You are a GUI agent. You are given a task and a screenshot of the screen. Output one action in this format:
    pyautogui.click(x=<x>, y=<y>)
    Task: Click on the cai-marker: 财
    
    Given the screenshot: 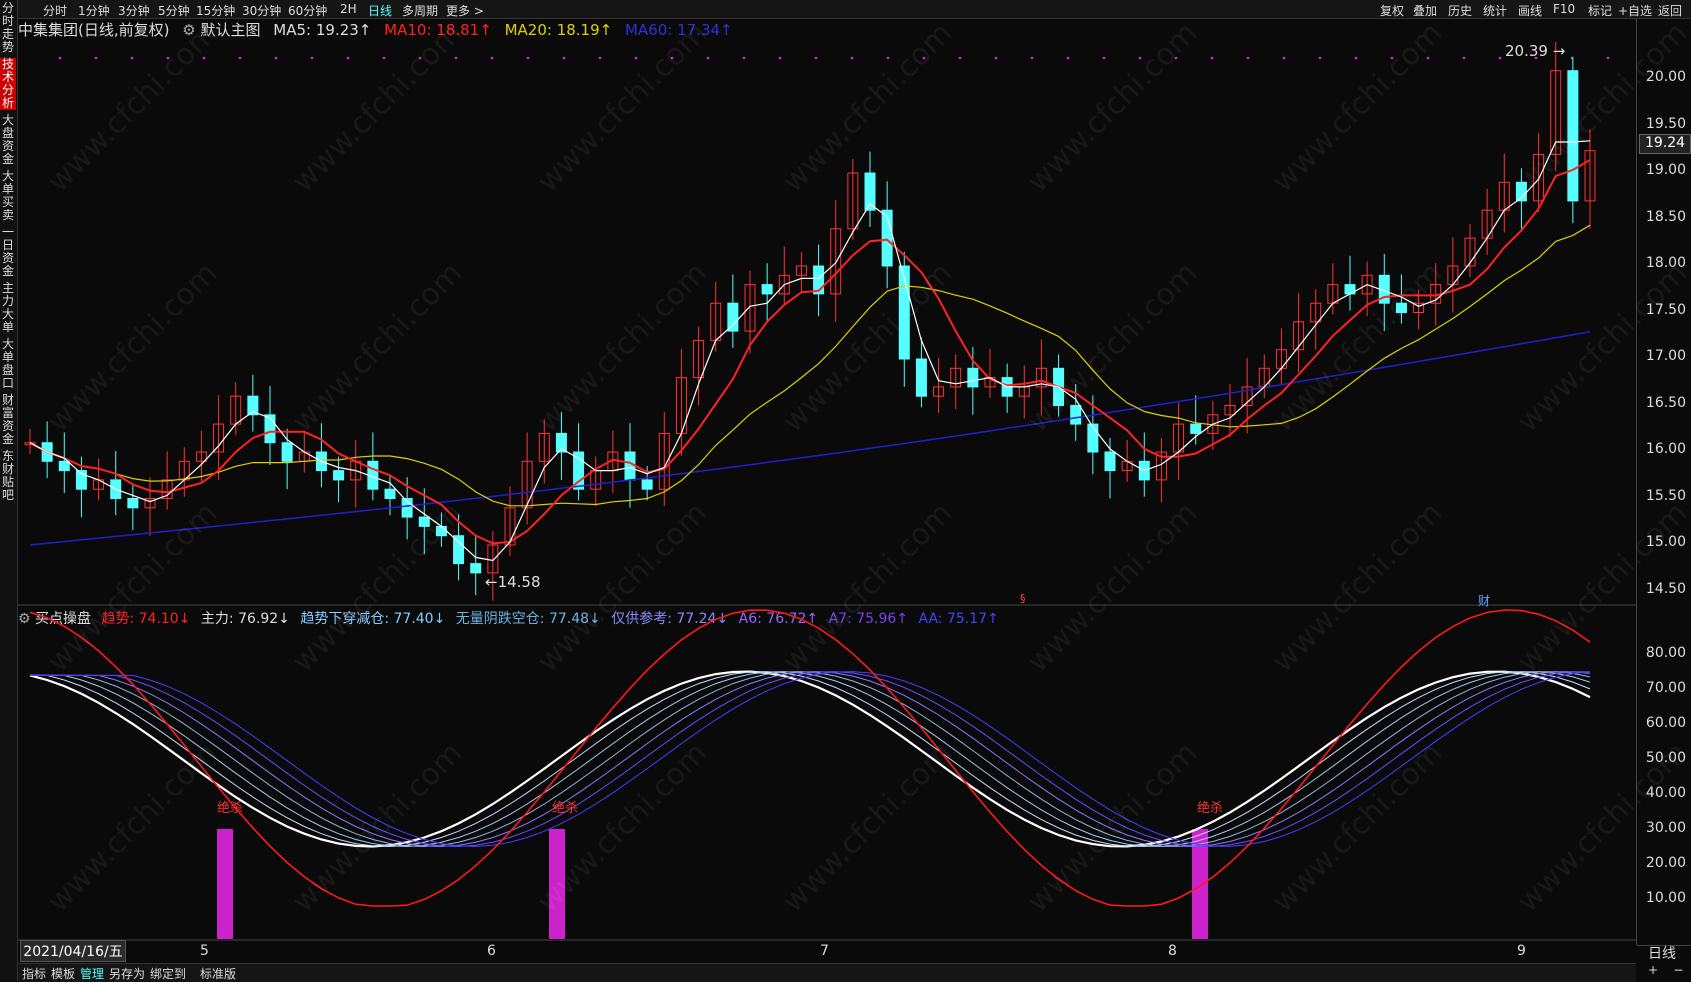 What is the action you would take?
    pyautogui.click(x=1484, y=600)
    